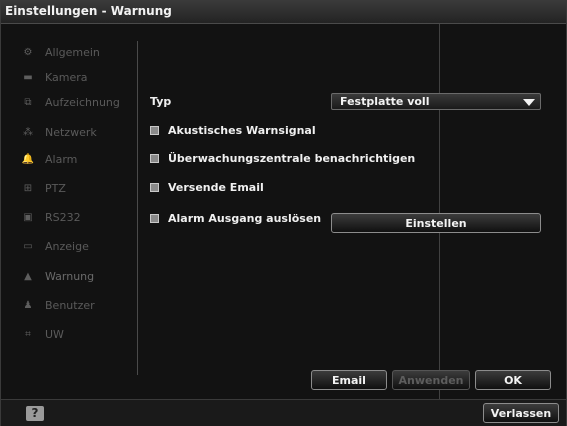 Image resolution: width=567 pixels, height=426 pixels. Describe the element at coordinates (28, 305) in the screenshot. I see `user-icon: ♟` at that location.